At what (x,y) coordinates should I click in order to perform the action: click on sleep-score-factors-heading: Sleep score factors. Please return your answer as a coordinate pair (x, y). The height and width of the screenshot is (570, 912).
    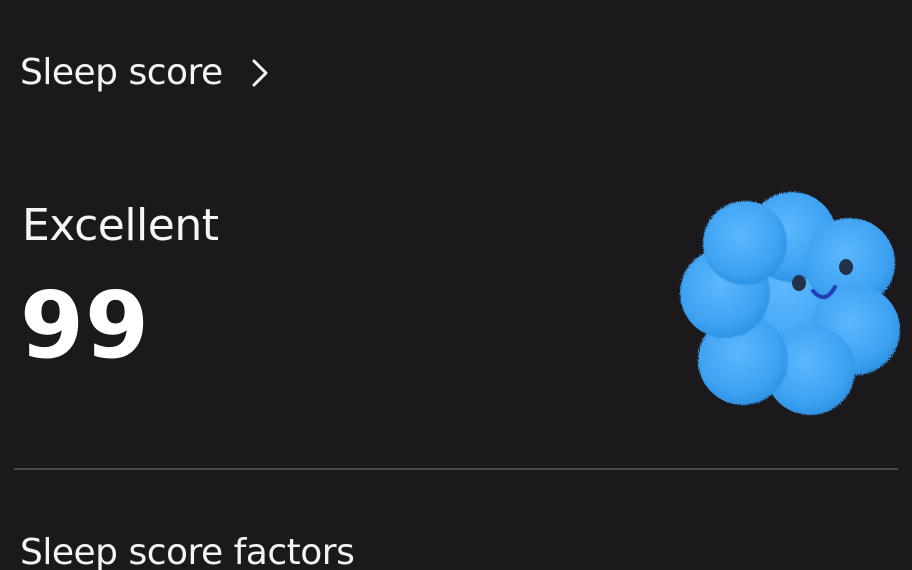
    Looking at the image, I should click on (187, 551).